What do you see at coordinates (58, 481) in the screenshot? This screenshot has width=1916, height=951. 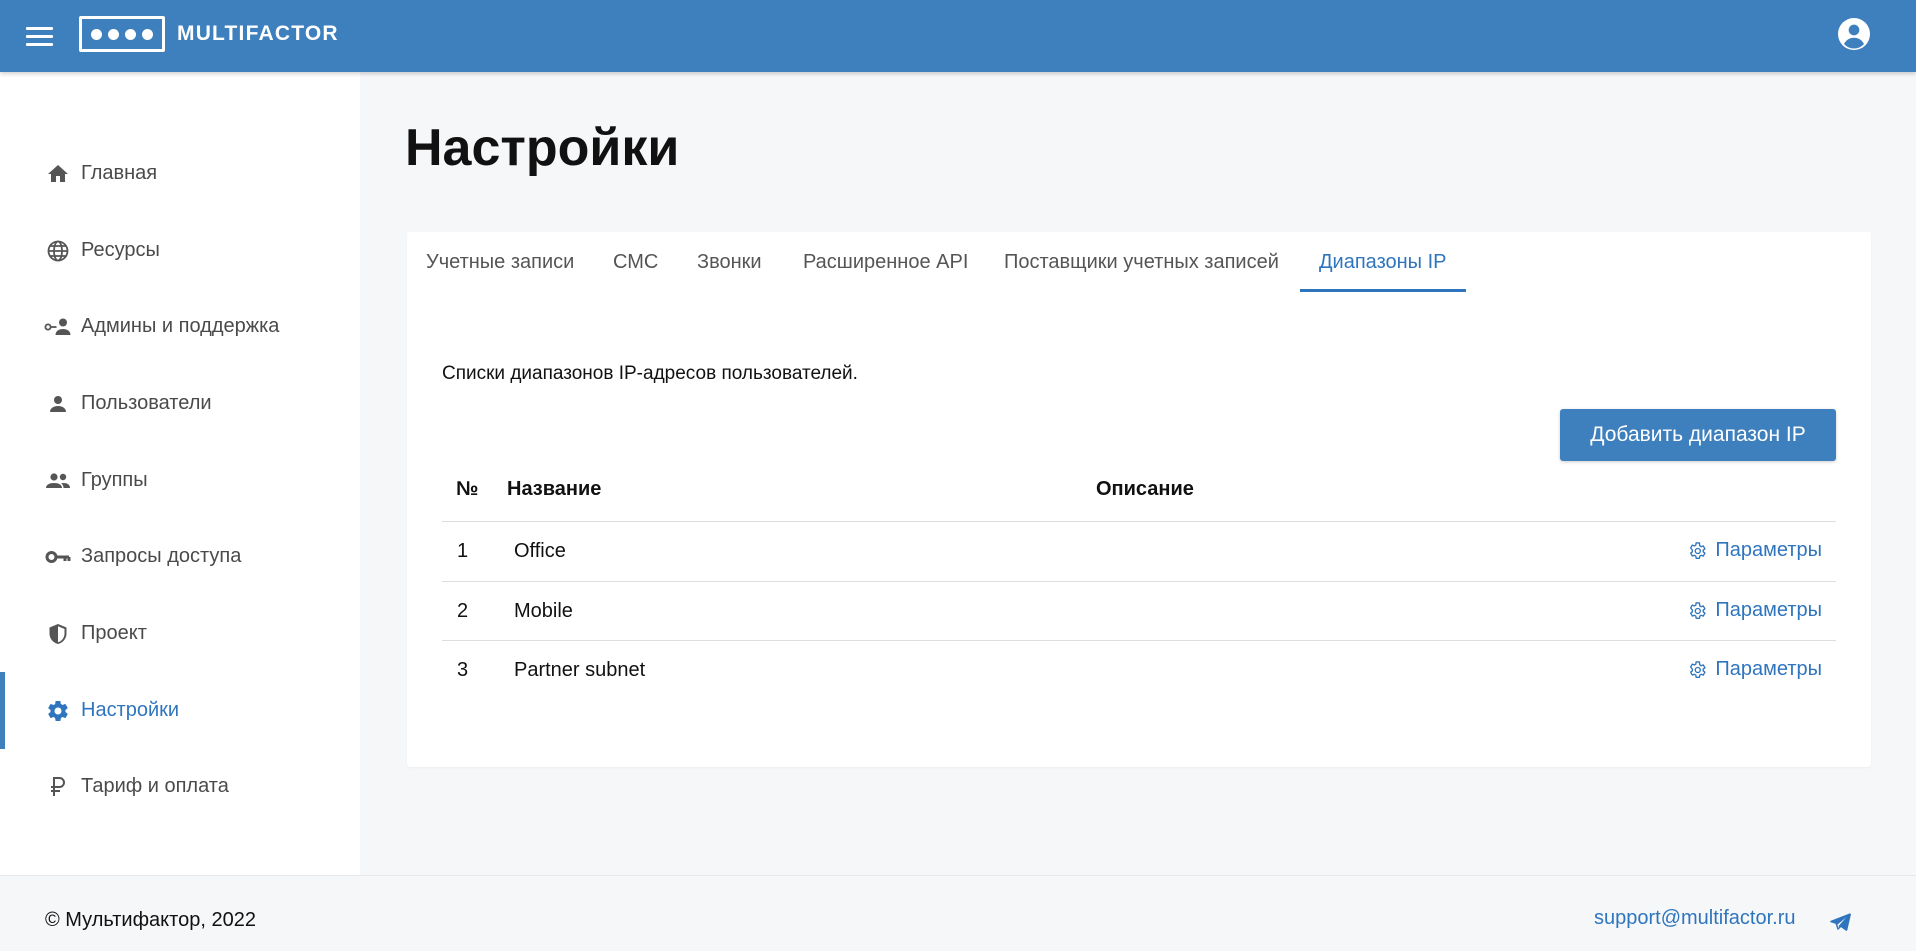 I see `group-icon` at bounding box center [58, 481].